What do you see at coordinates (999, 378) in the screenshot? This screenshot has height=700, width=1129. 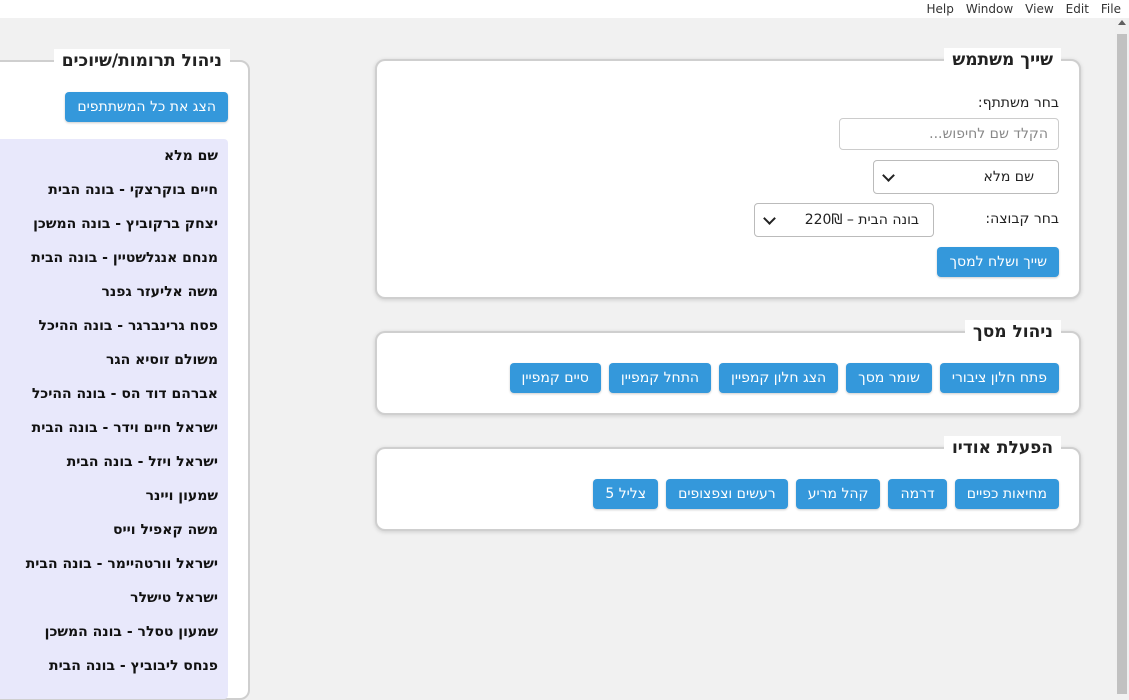 I see `open-public-window-button: פתח חלון ציבורי` at bounding box center [999, 378].